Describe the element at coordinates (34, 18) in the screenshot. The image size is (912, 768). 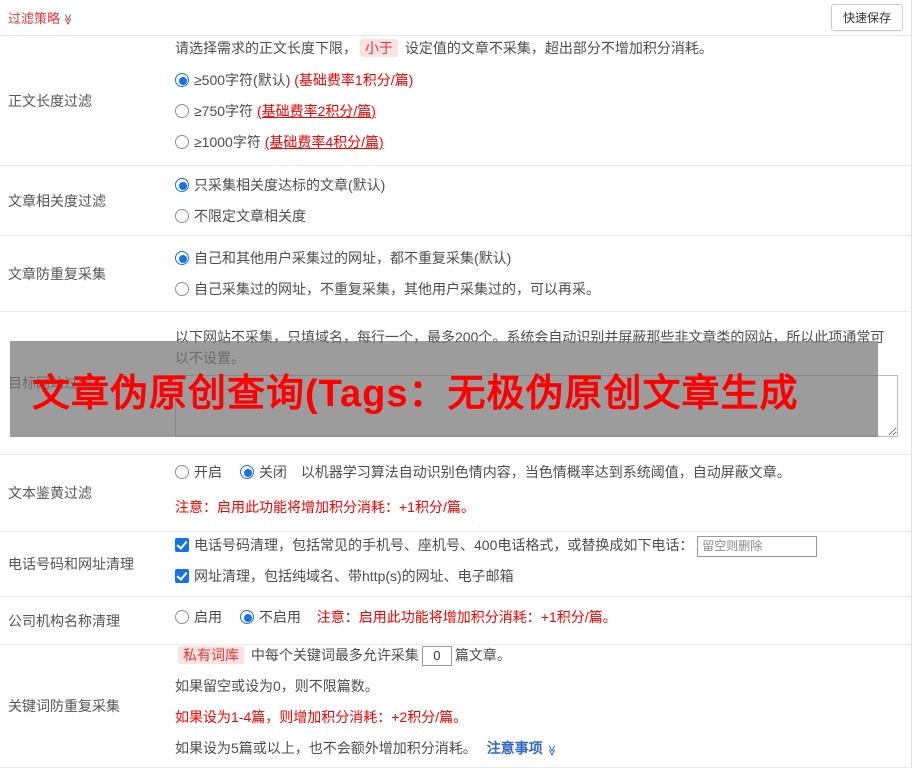
I see `section-title-text: 过滤策略` at that location.